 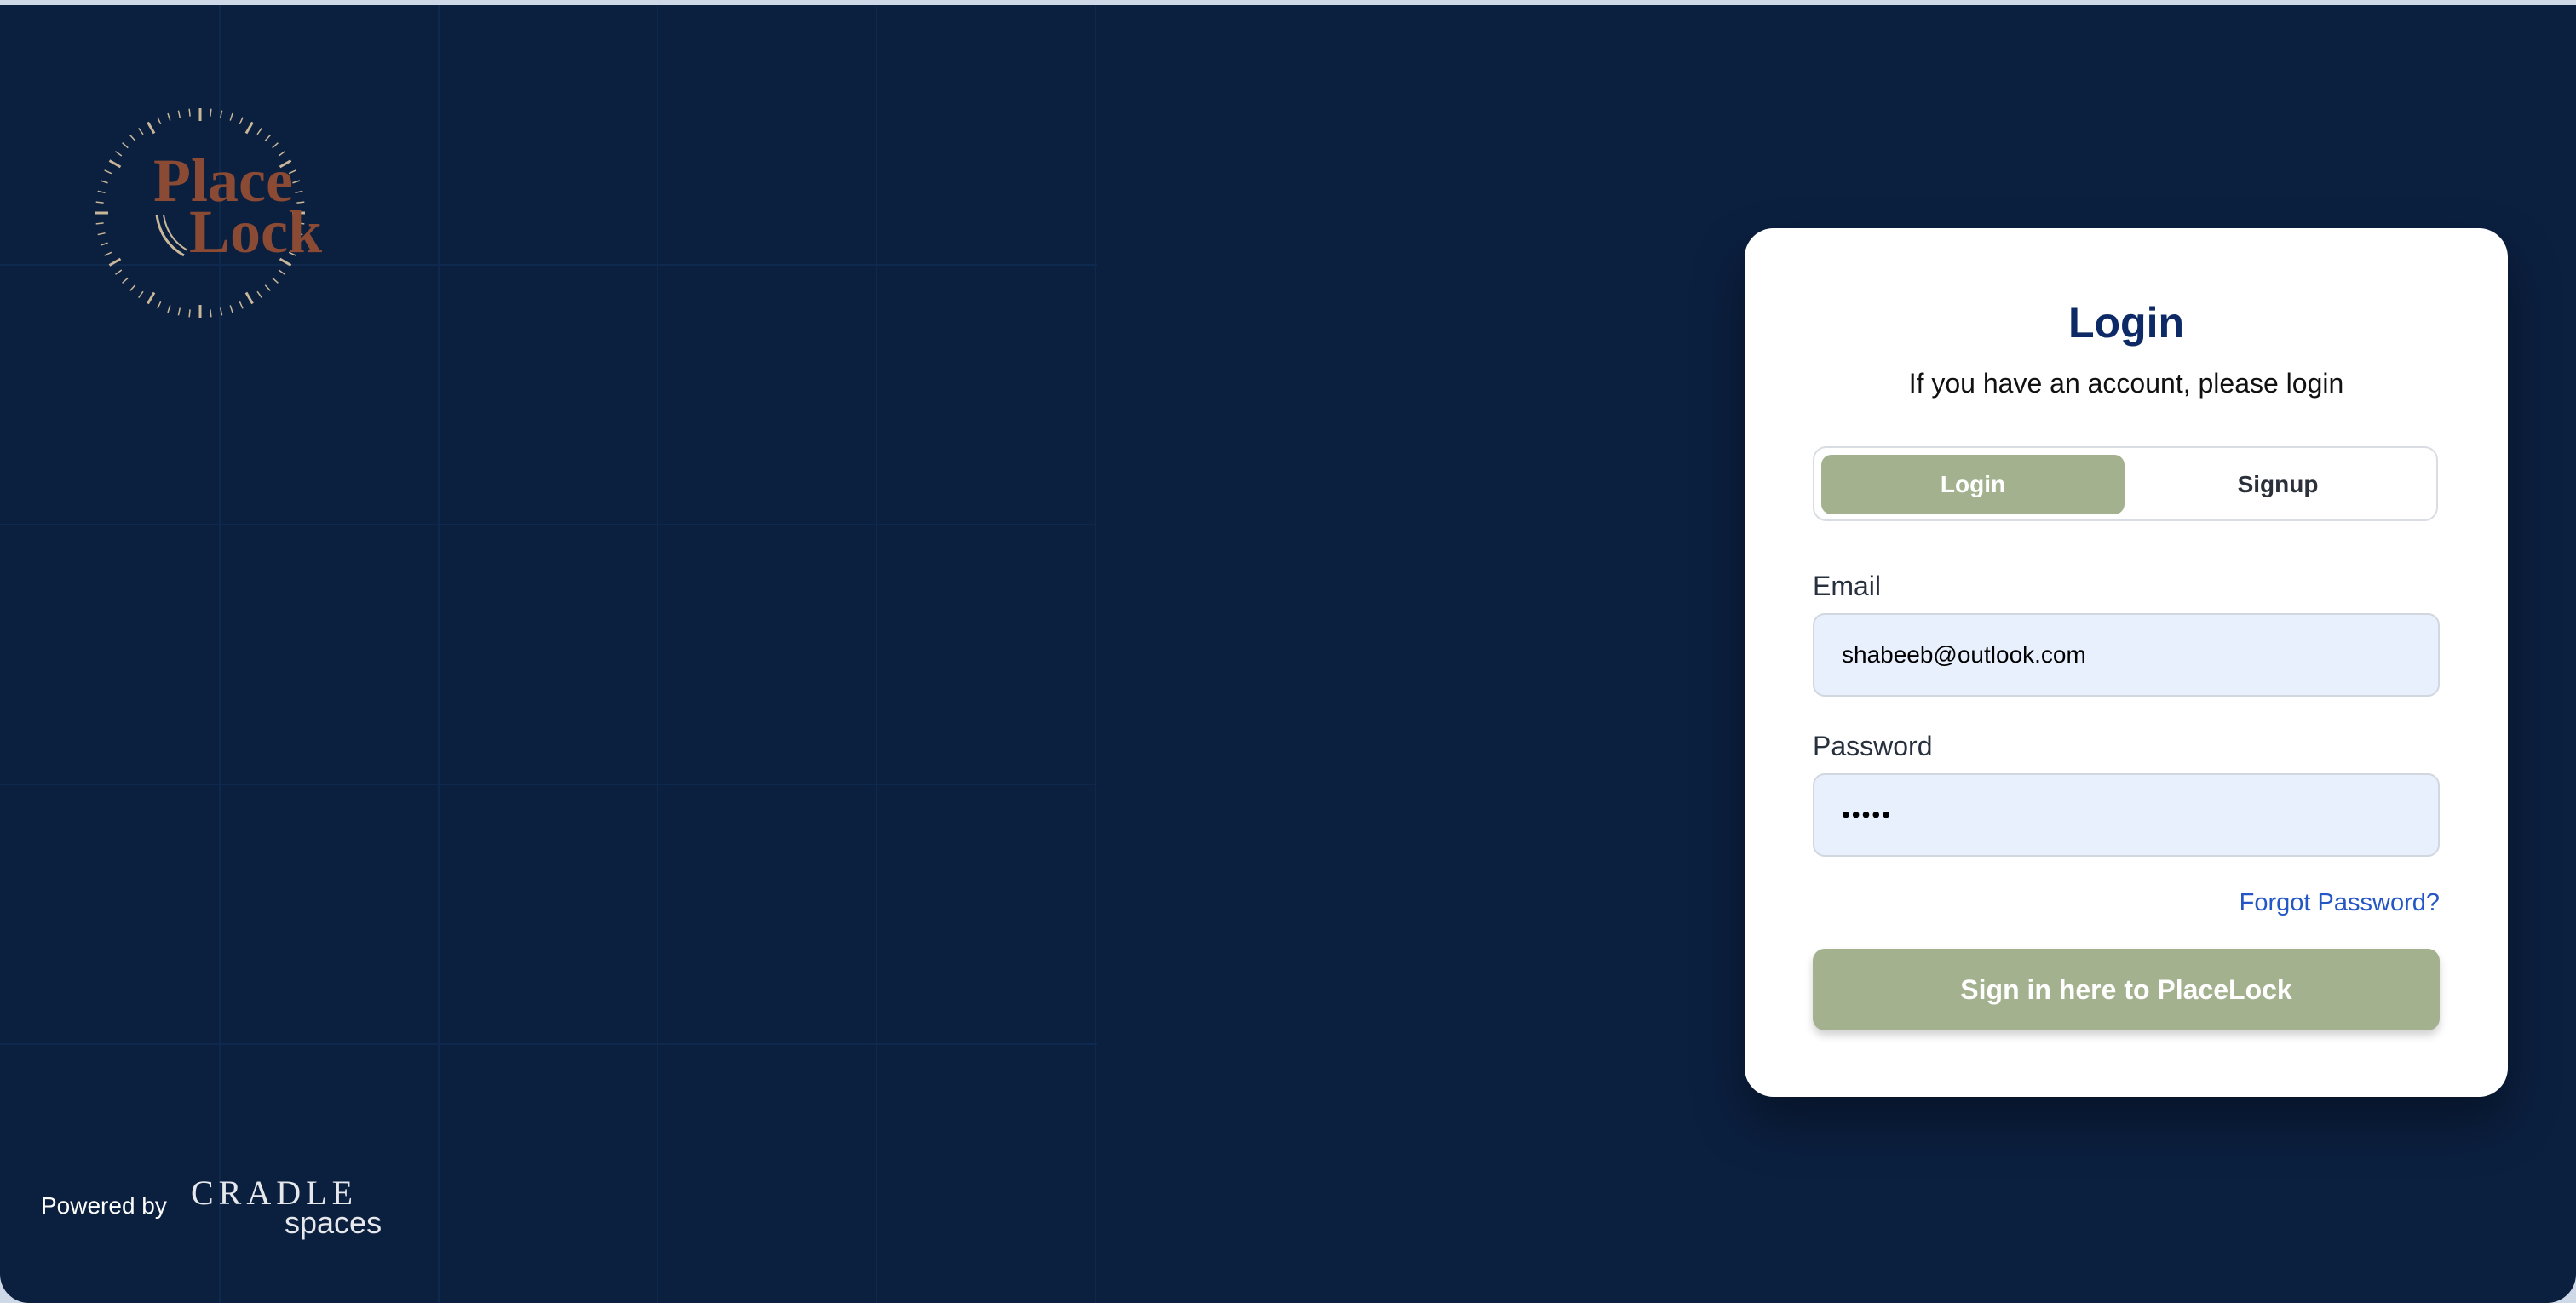 I want to click on login-title: Login, so click(x=2126, y=323).